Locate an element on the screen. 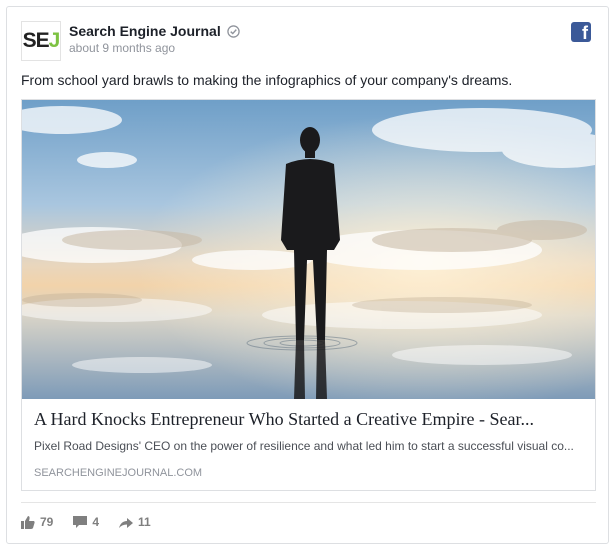 This screenshot has width=616, height=550. facebook-icon: f is located at coordinates (581, 32).